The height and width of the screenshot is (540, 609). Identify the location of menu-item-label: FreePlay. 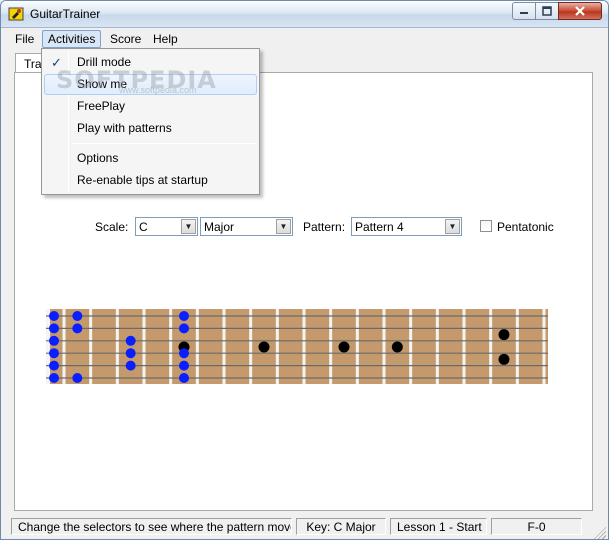
(101, 106).